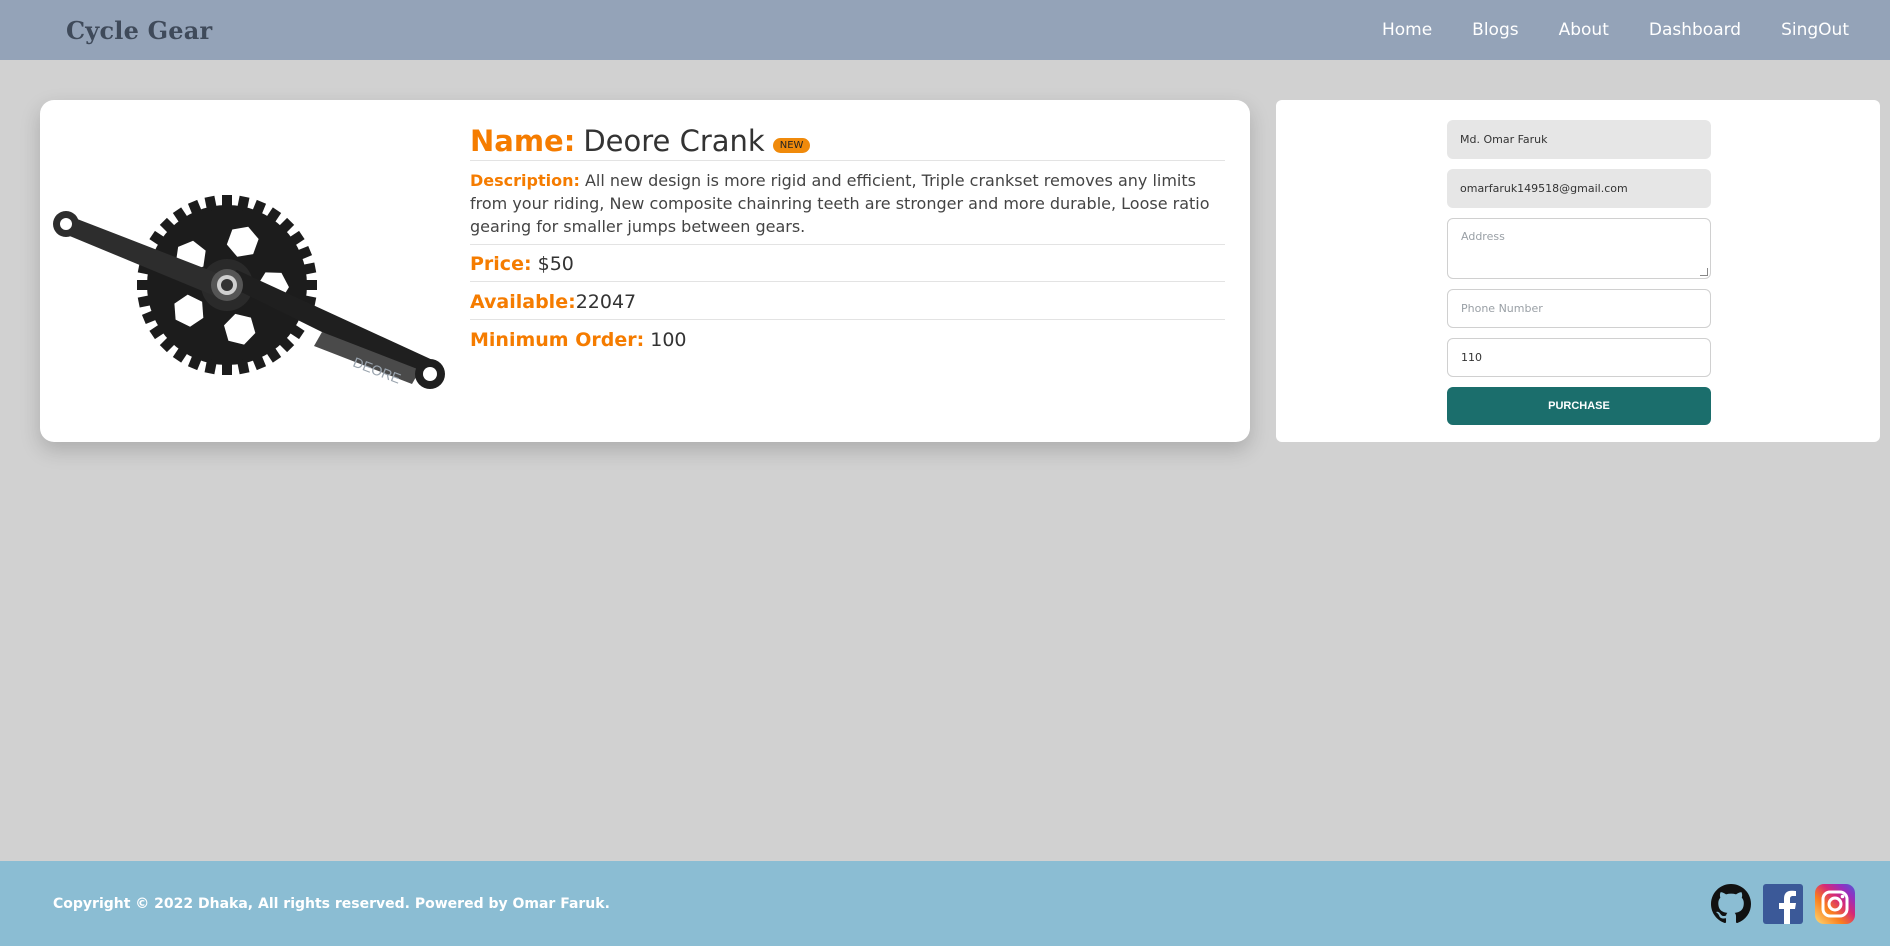  I want to click on email-field: omarfaruk149518@gmail.com, so click(1579, 188).